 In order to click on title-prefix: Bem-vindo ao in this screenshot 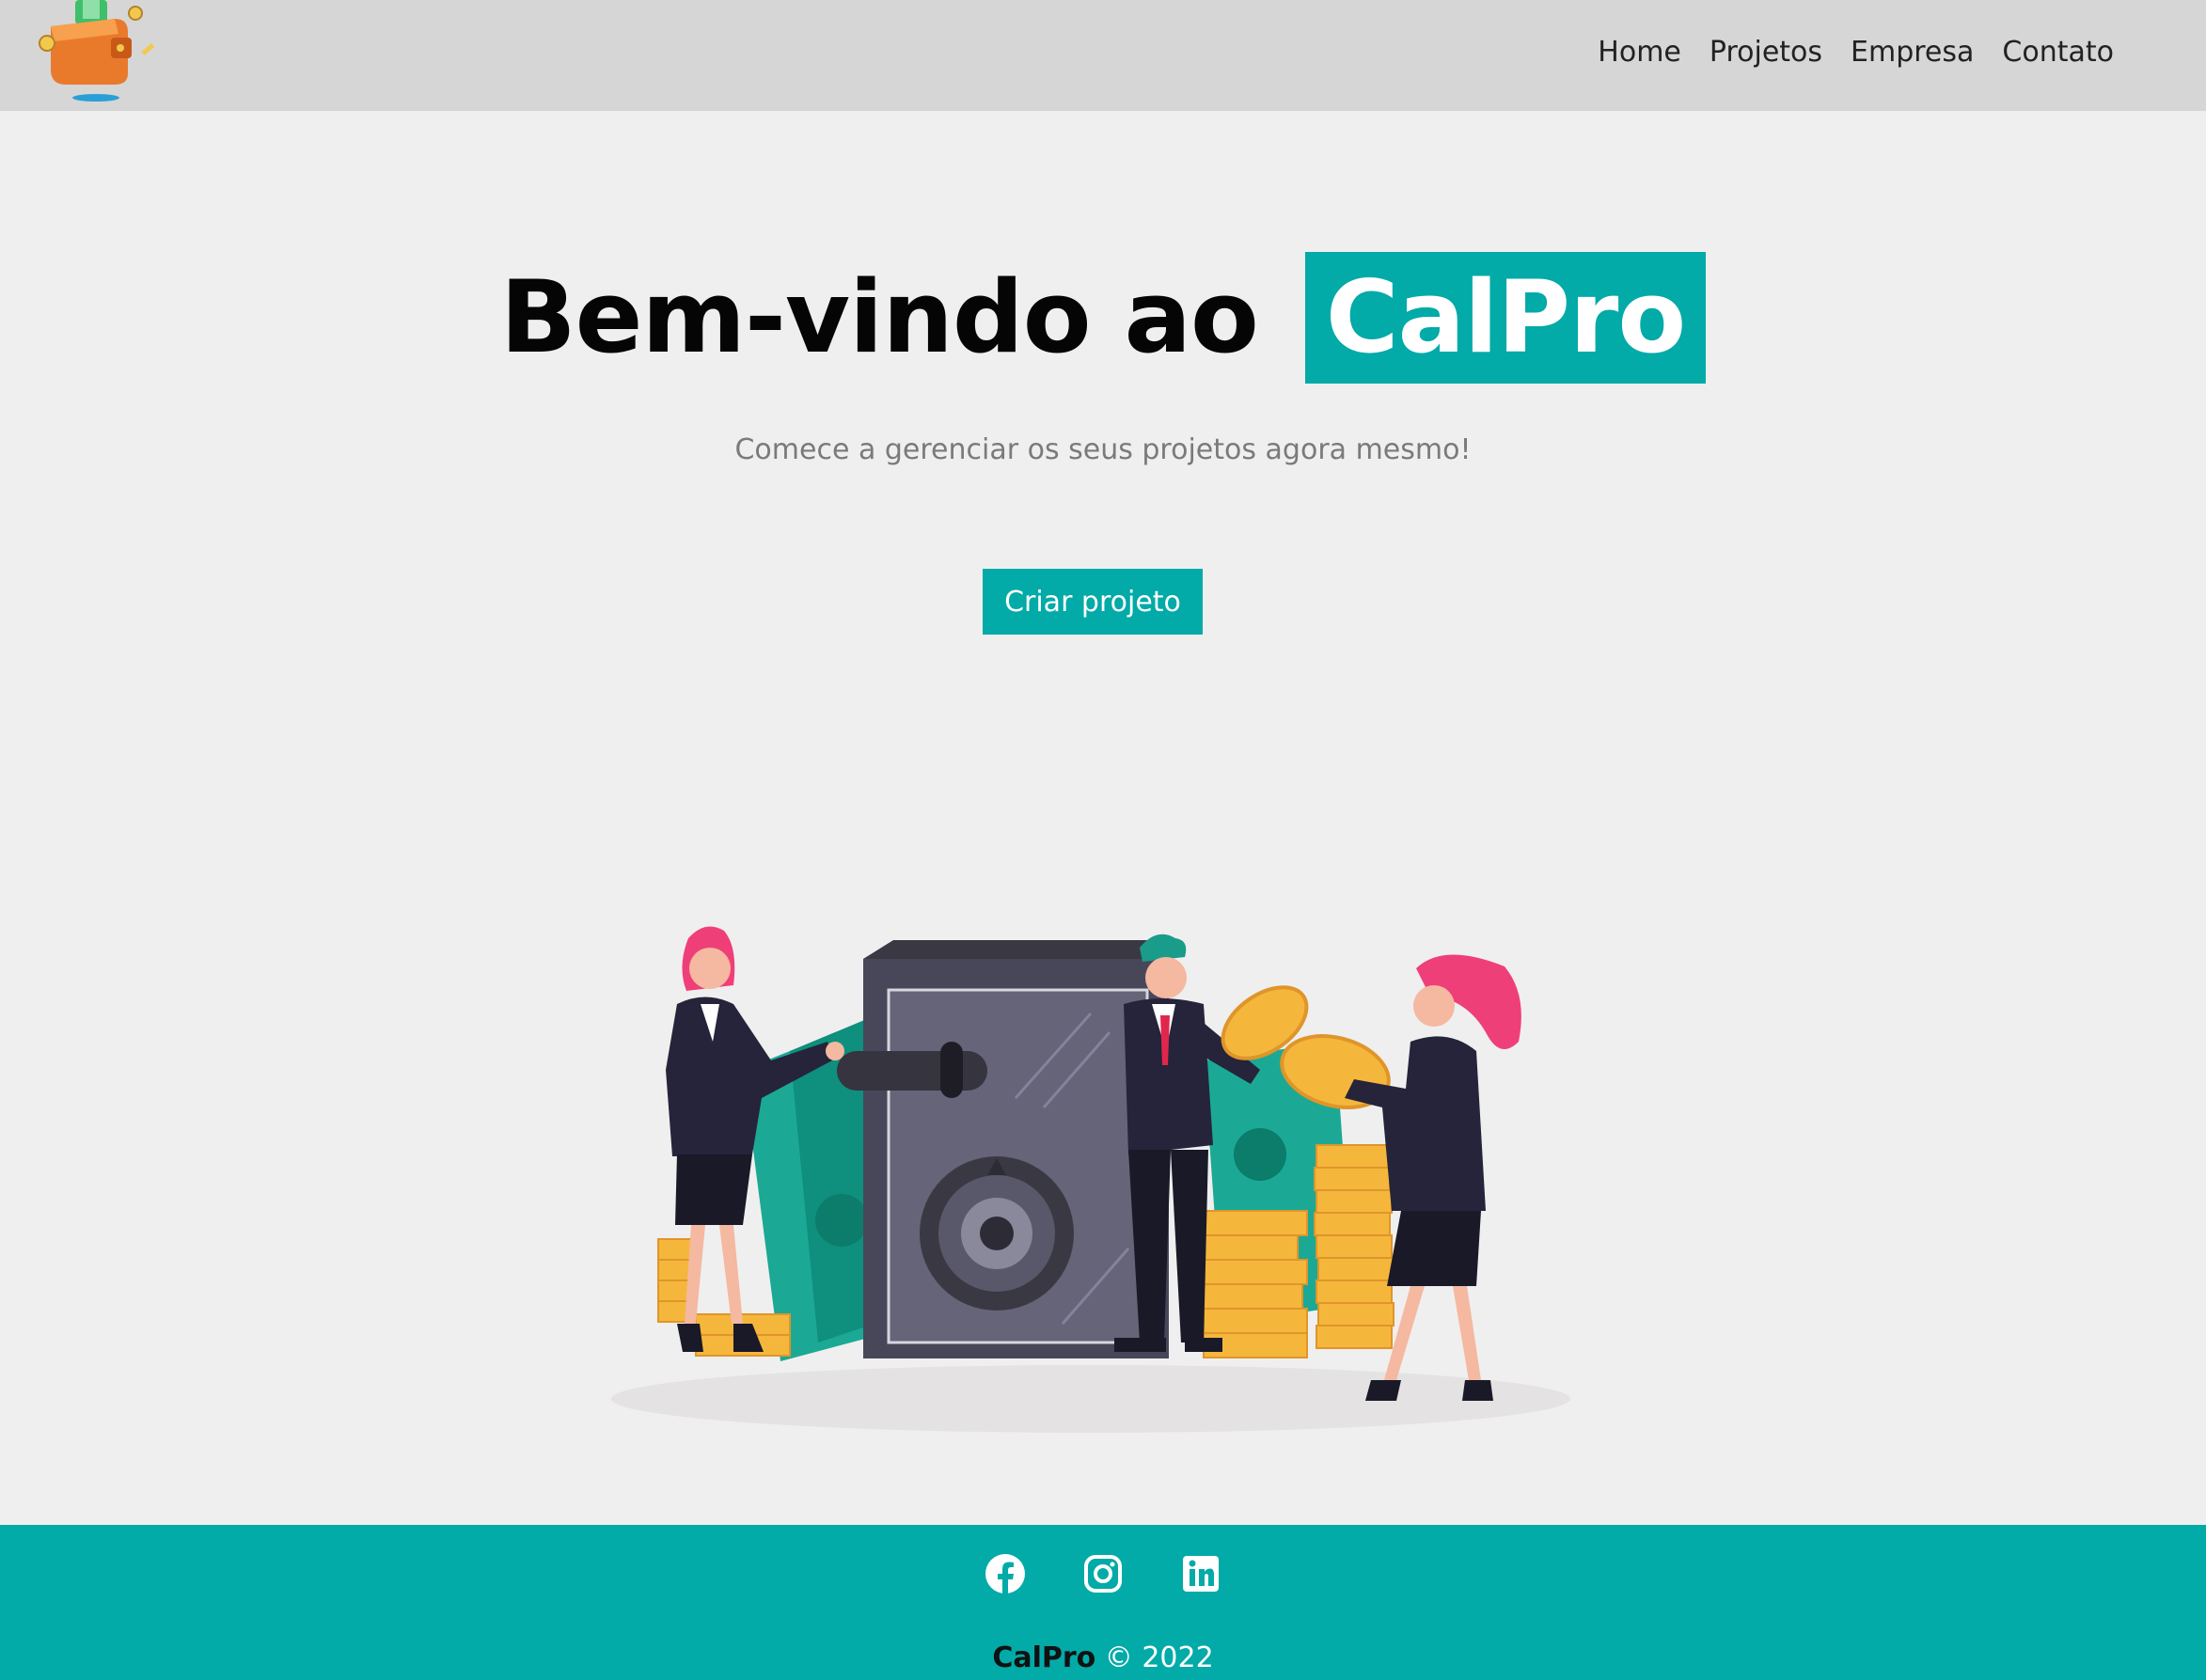, I will do `click(879, 317)`.